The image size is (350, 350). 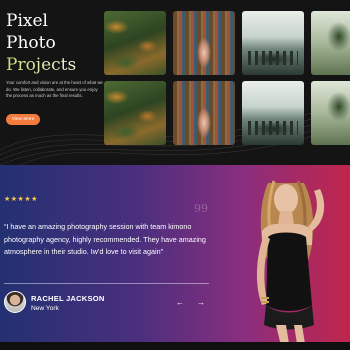 I want to click on footer-strip, so click(x=175, y=346).